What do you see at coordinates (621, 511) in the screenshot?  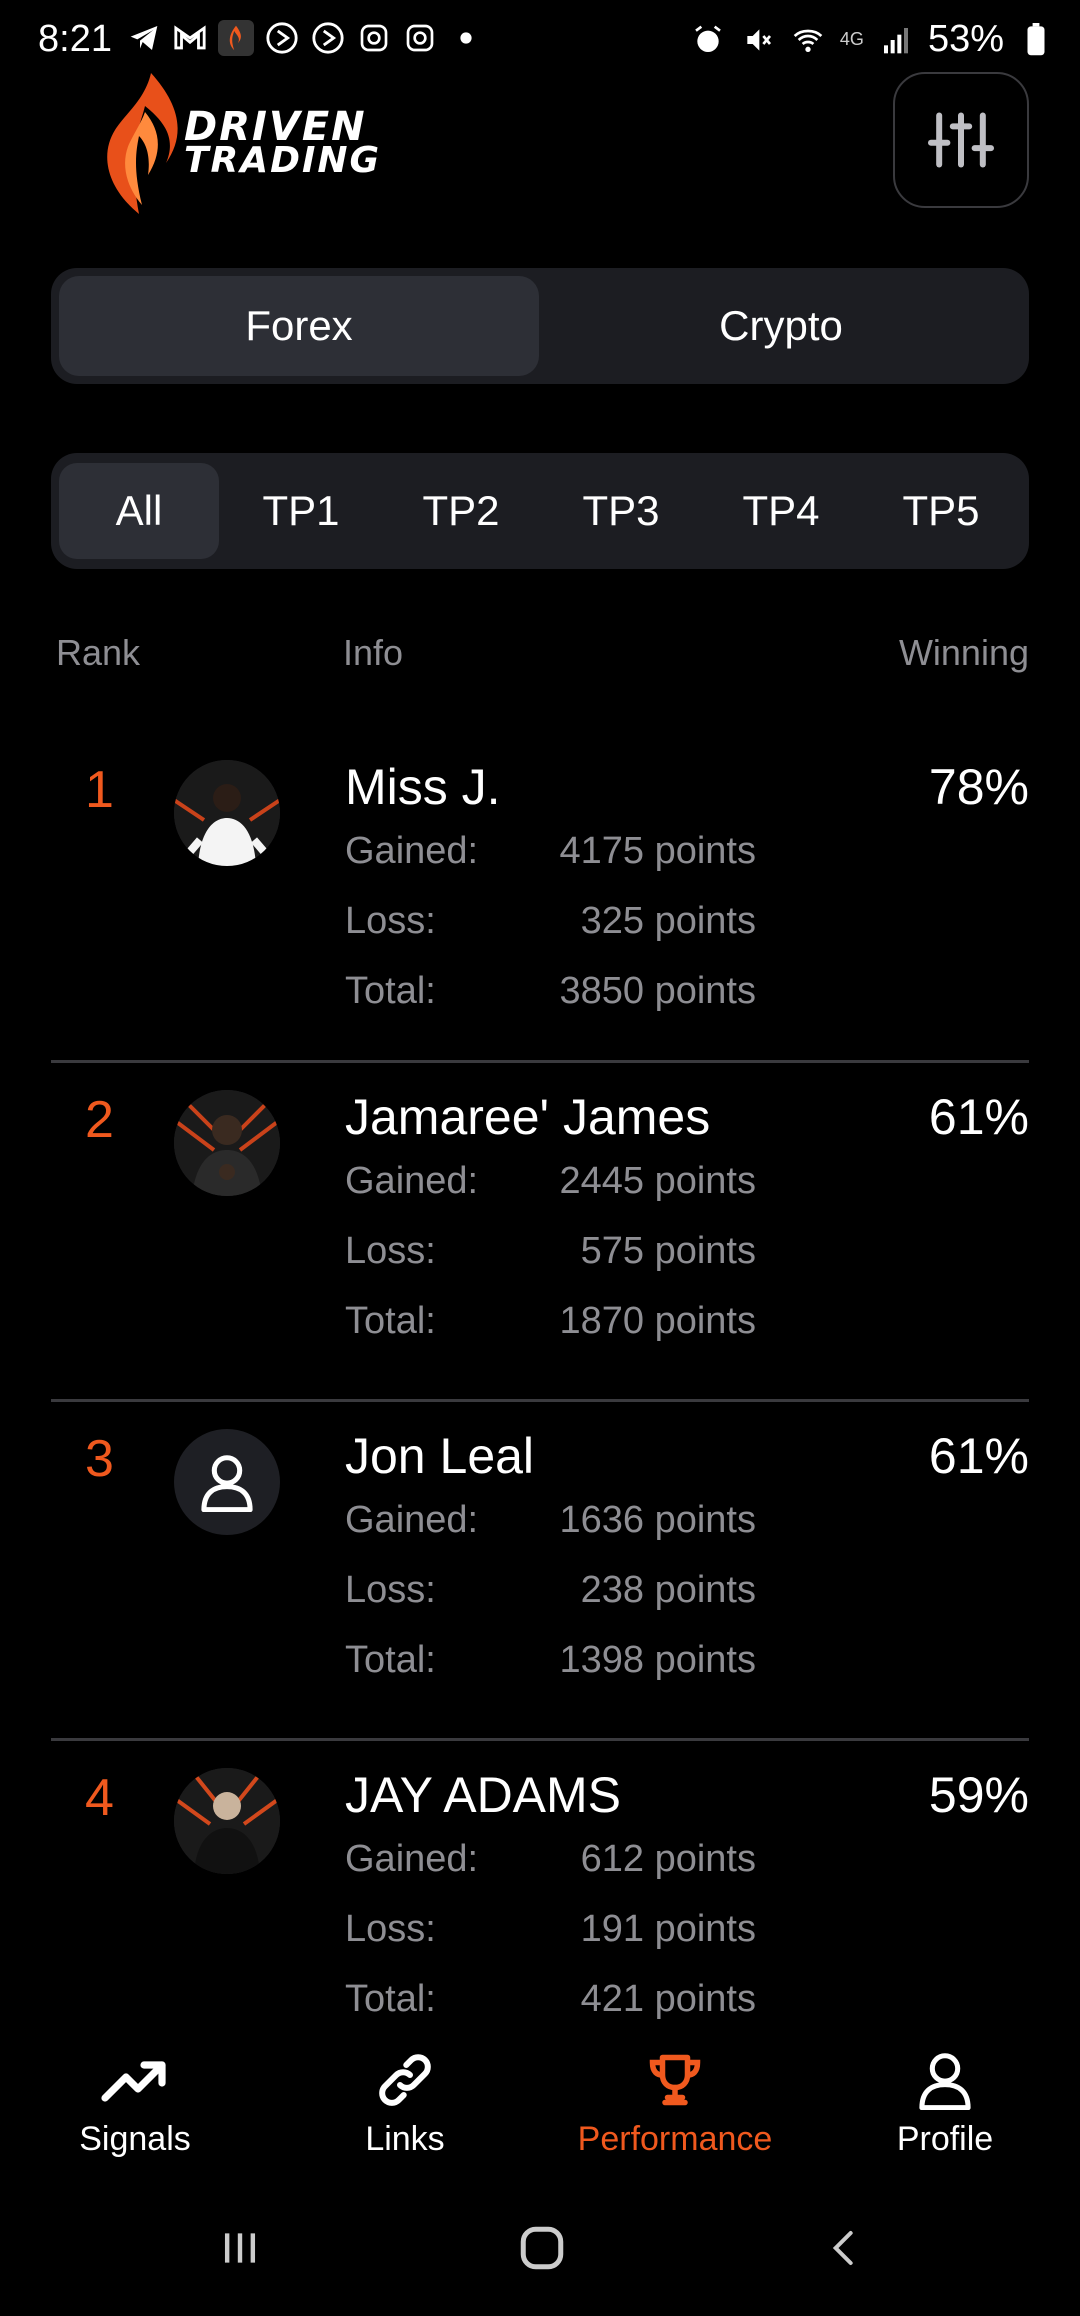 I see `tab-tp3: TP3` at bounding box center [621, 511].